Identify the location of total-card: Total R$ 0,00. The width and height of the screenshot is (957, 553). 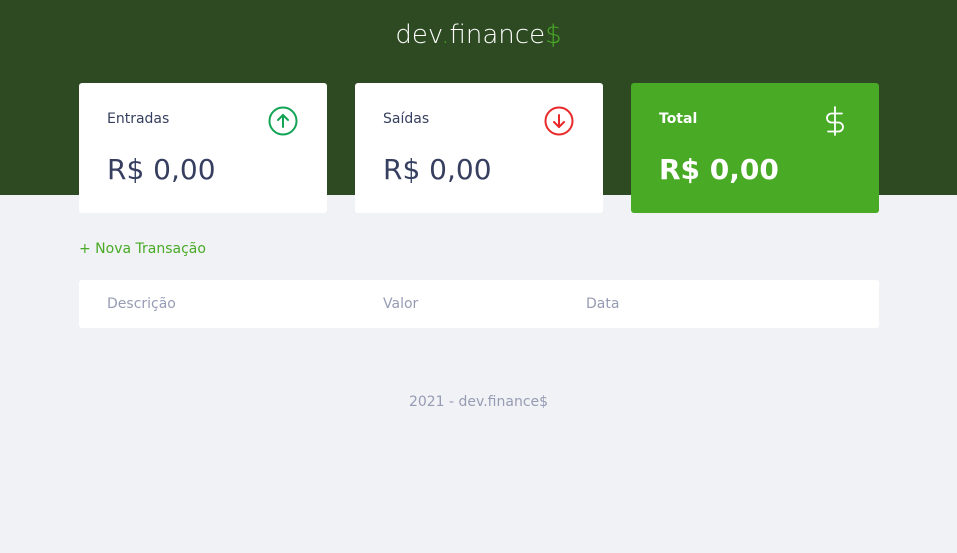
(755, 148).